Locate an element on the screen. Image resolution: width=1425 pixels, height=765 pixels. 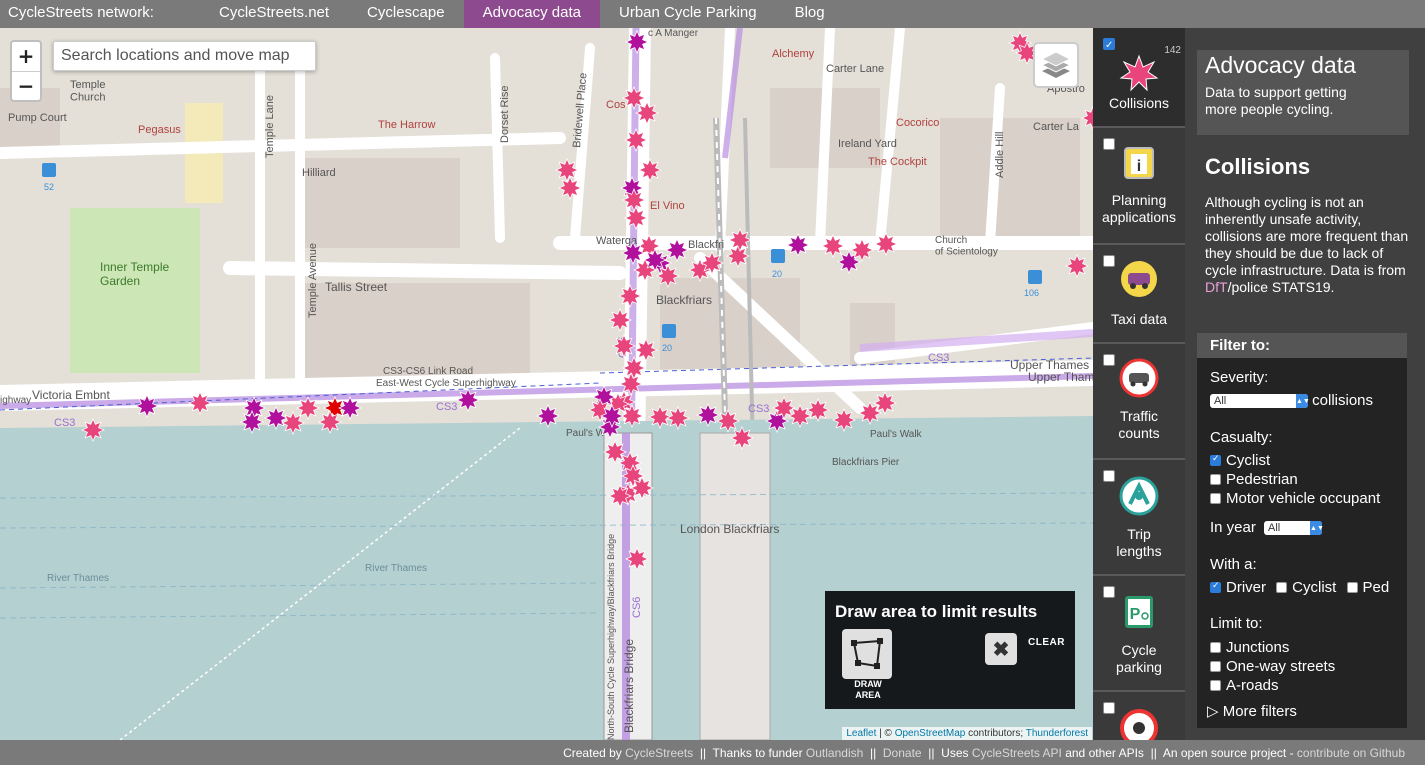
layer-taxi-checkbox is located at coordinates (1109, 261).